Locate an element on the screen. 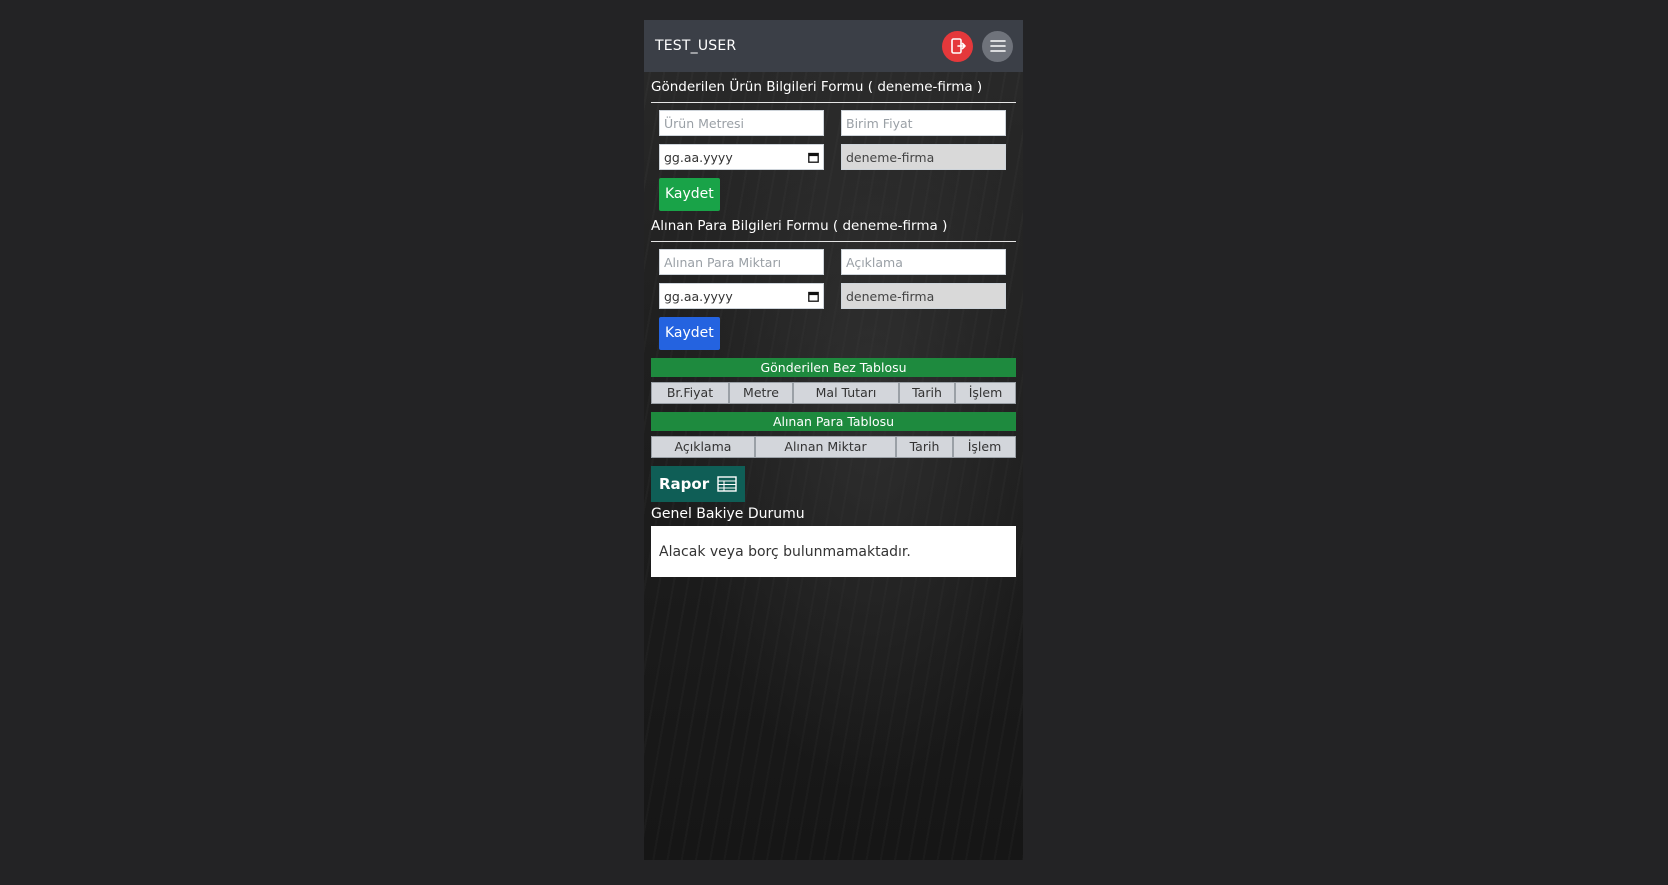 The height and width of the screenshot is (885, 1668). product-meter-input is located at coordinates (741, 123).